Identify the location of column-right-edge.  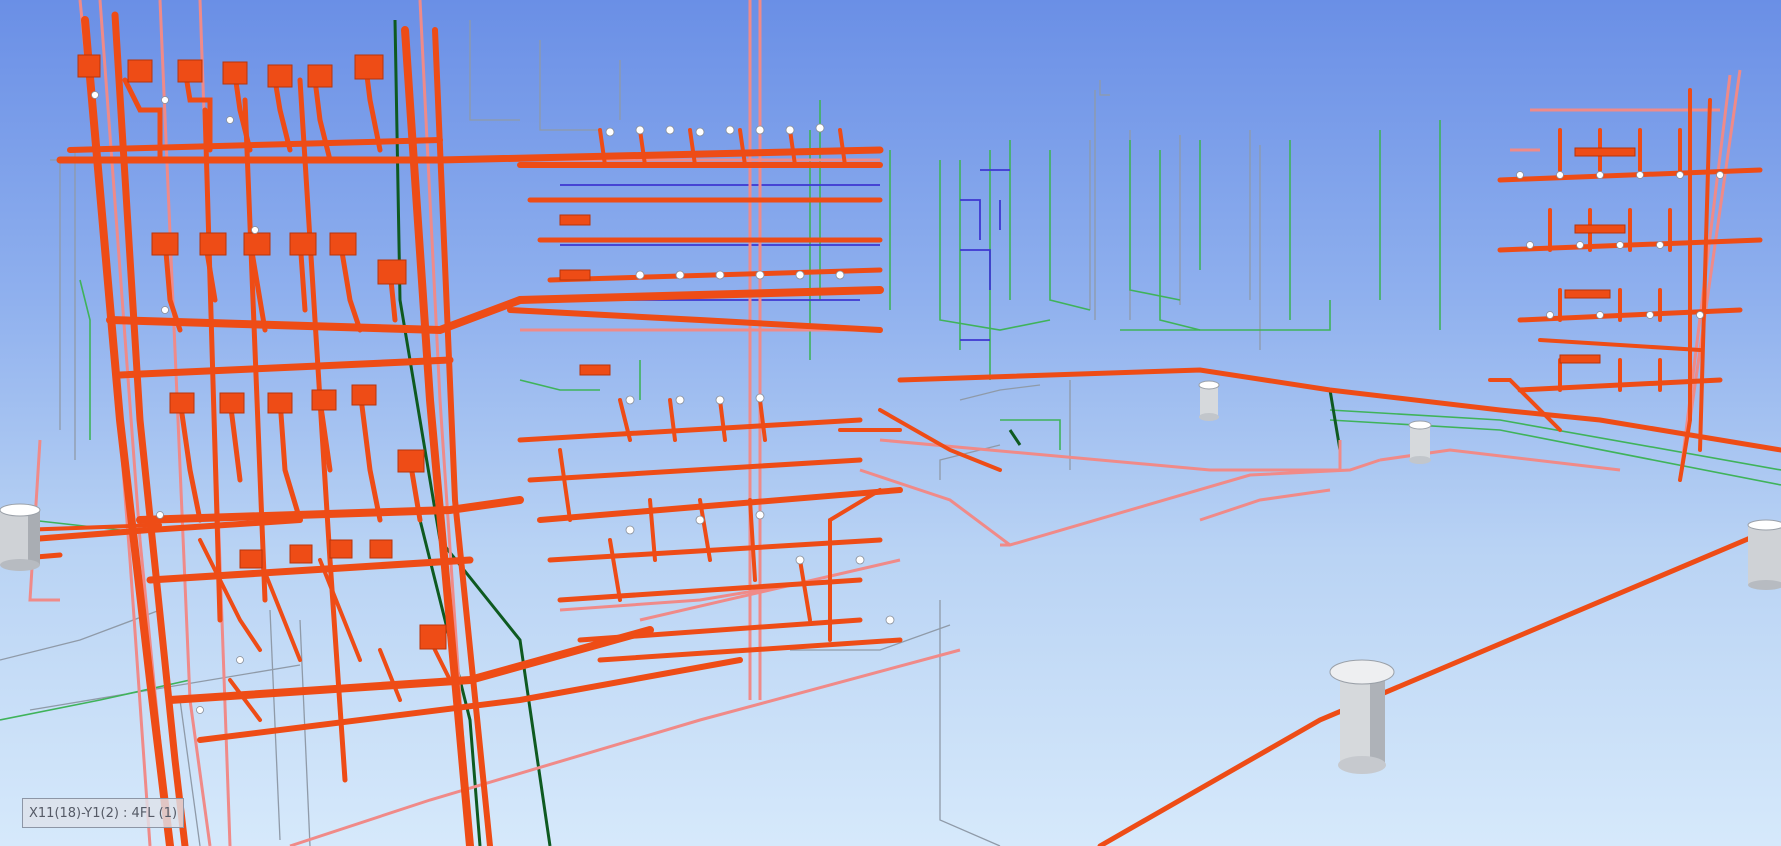
(1764, 554).